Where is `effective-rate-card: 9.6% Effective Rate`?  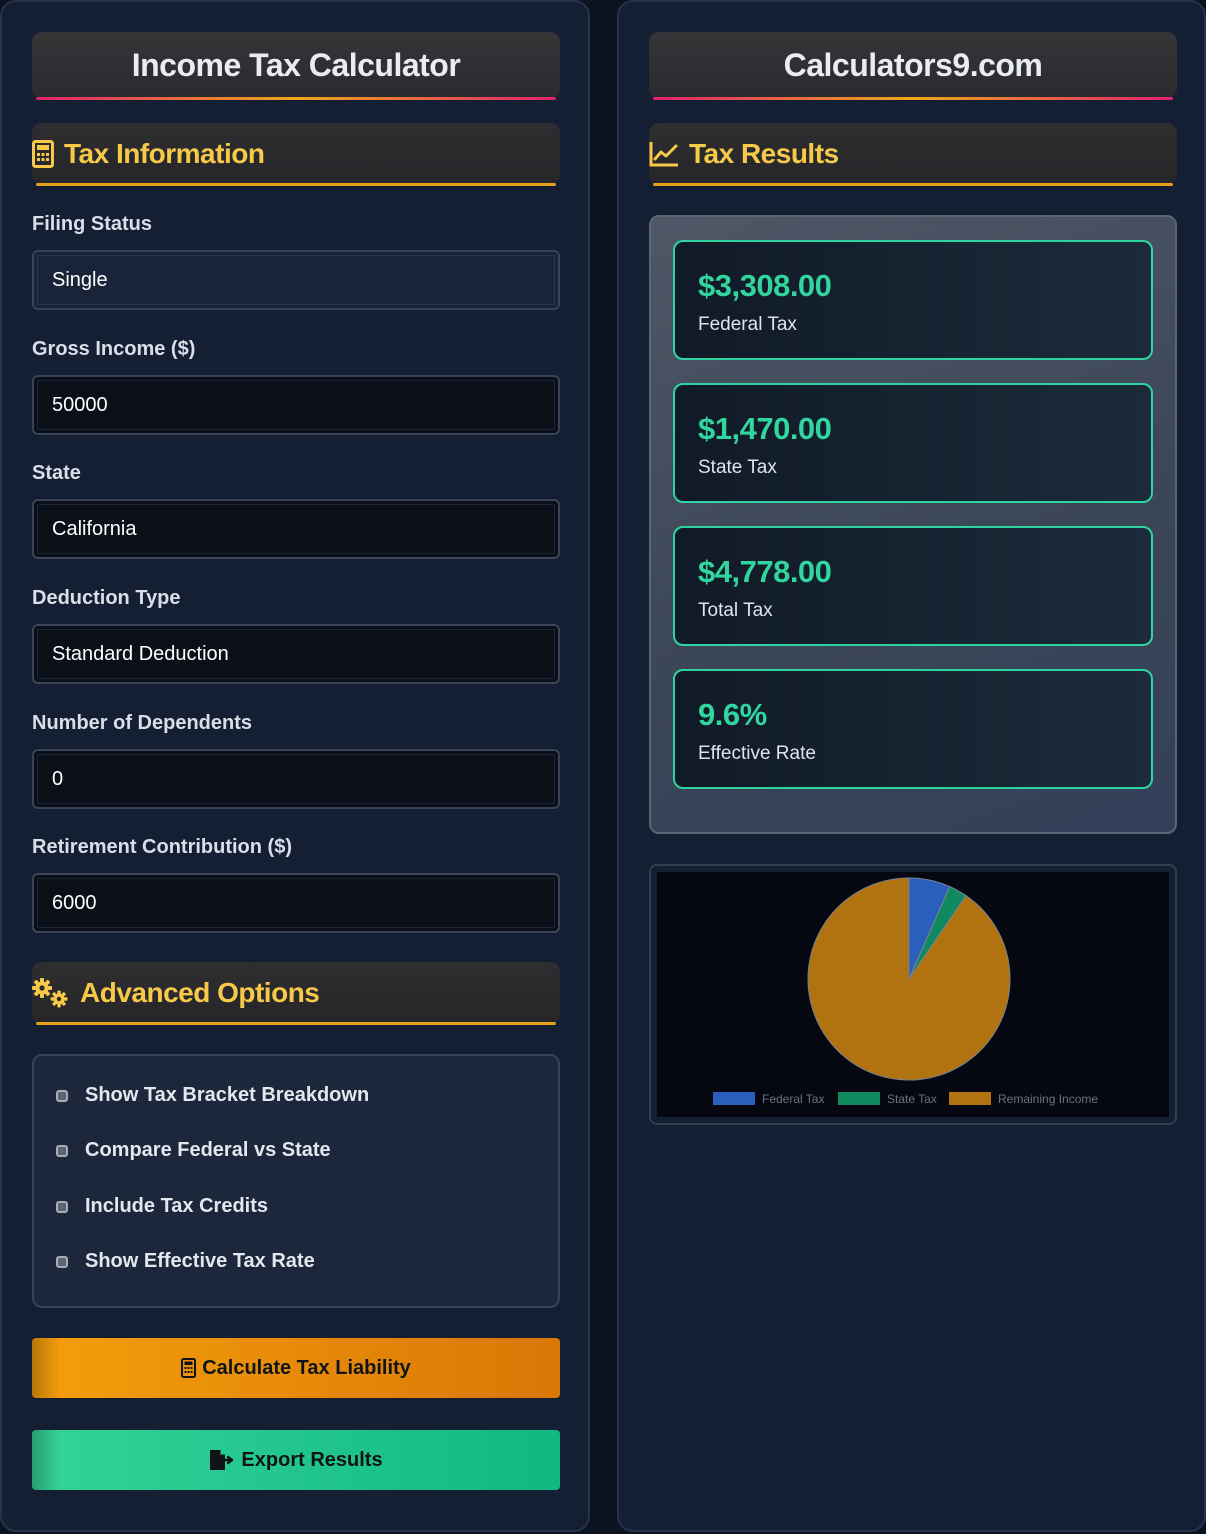
effective-rate-card: 9.6% Effective Rate is located at coordinates (913, 729).